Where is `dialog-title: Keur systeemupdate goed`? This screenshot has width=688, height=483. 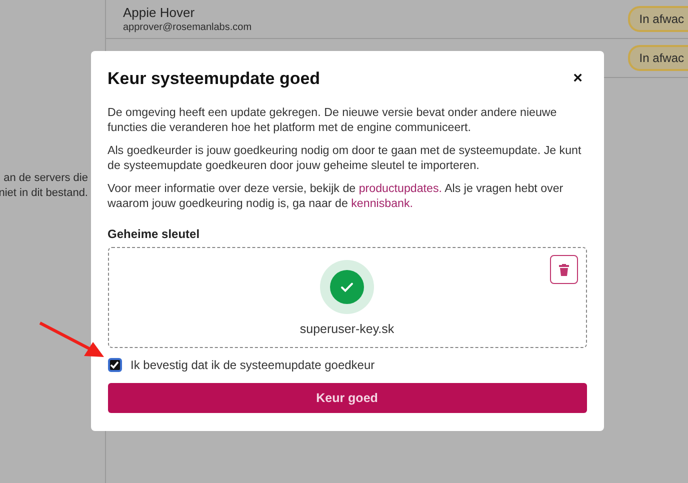
dialog-title: Keur systeemupdate goed is located at coordinates (214, 79).